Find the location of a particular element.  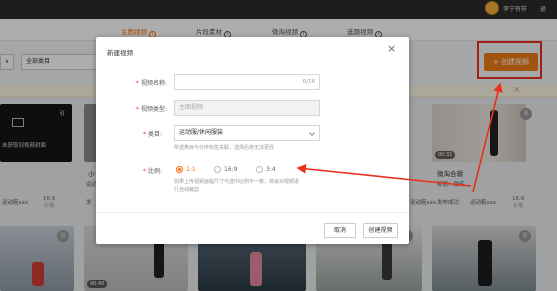

arrow-to-create-button is located at coordinates (487, 137).